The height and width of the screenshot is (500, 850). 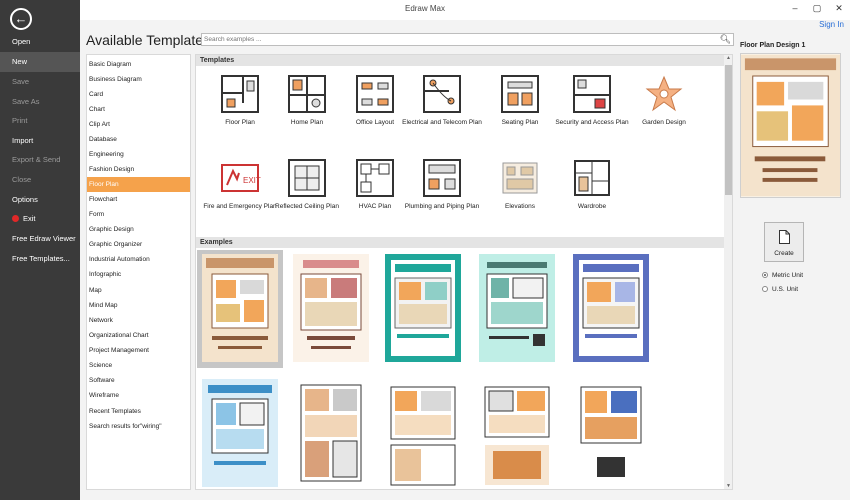 I want to click on category-item: Form, so click(x=138, y=214).